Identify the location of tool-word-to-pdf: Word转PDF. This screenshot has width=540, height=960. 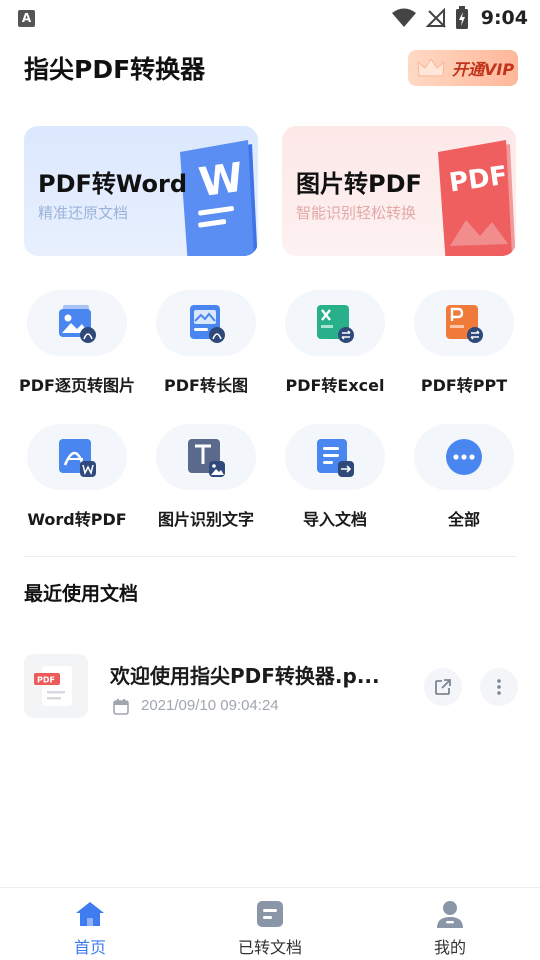
(77, 479).